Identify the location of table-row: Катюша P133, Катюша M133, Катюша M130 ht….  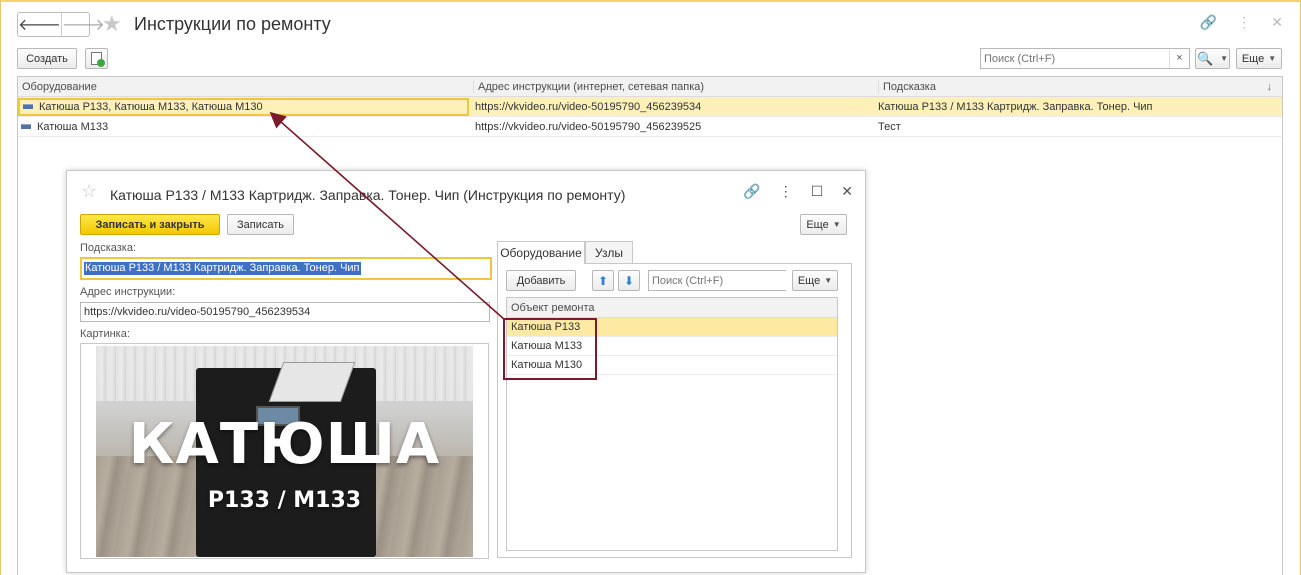
(650, 107).